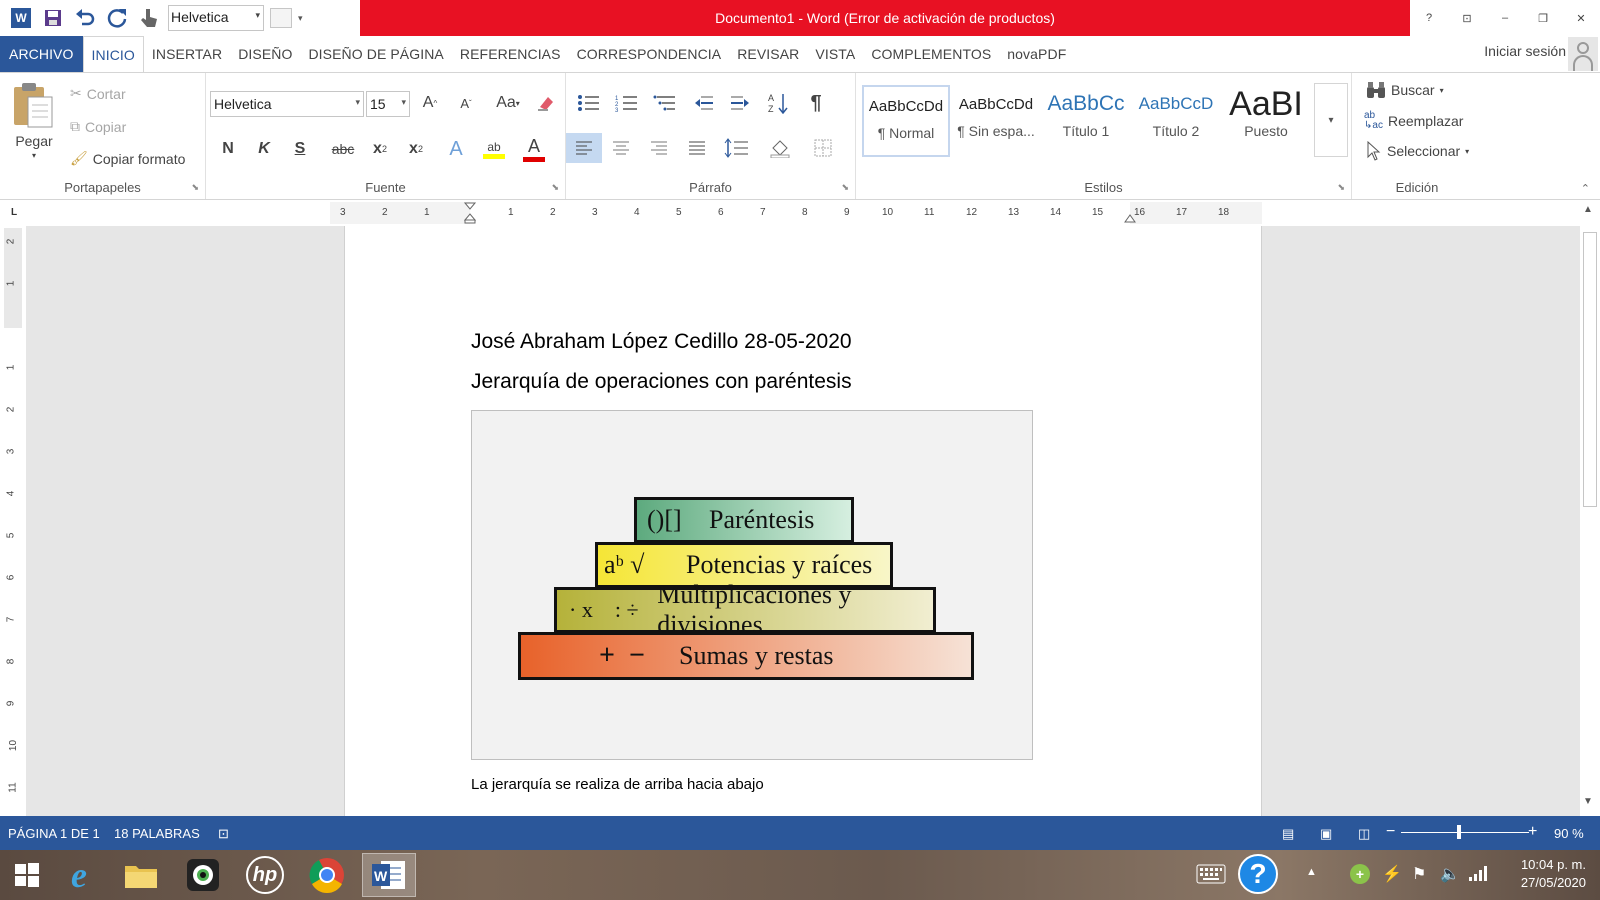 The width and height of the screenshot is (1600, 900). Describe the element at coordinates (835, 54) in the screenshot. I see `tab-vista: VISTA` at that location.